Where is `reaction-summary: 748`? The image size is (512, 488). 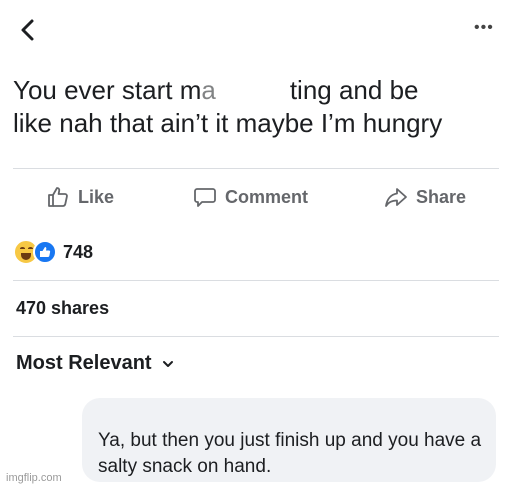
reaction-summary: 748 is located at coordinates (53, 252).